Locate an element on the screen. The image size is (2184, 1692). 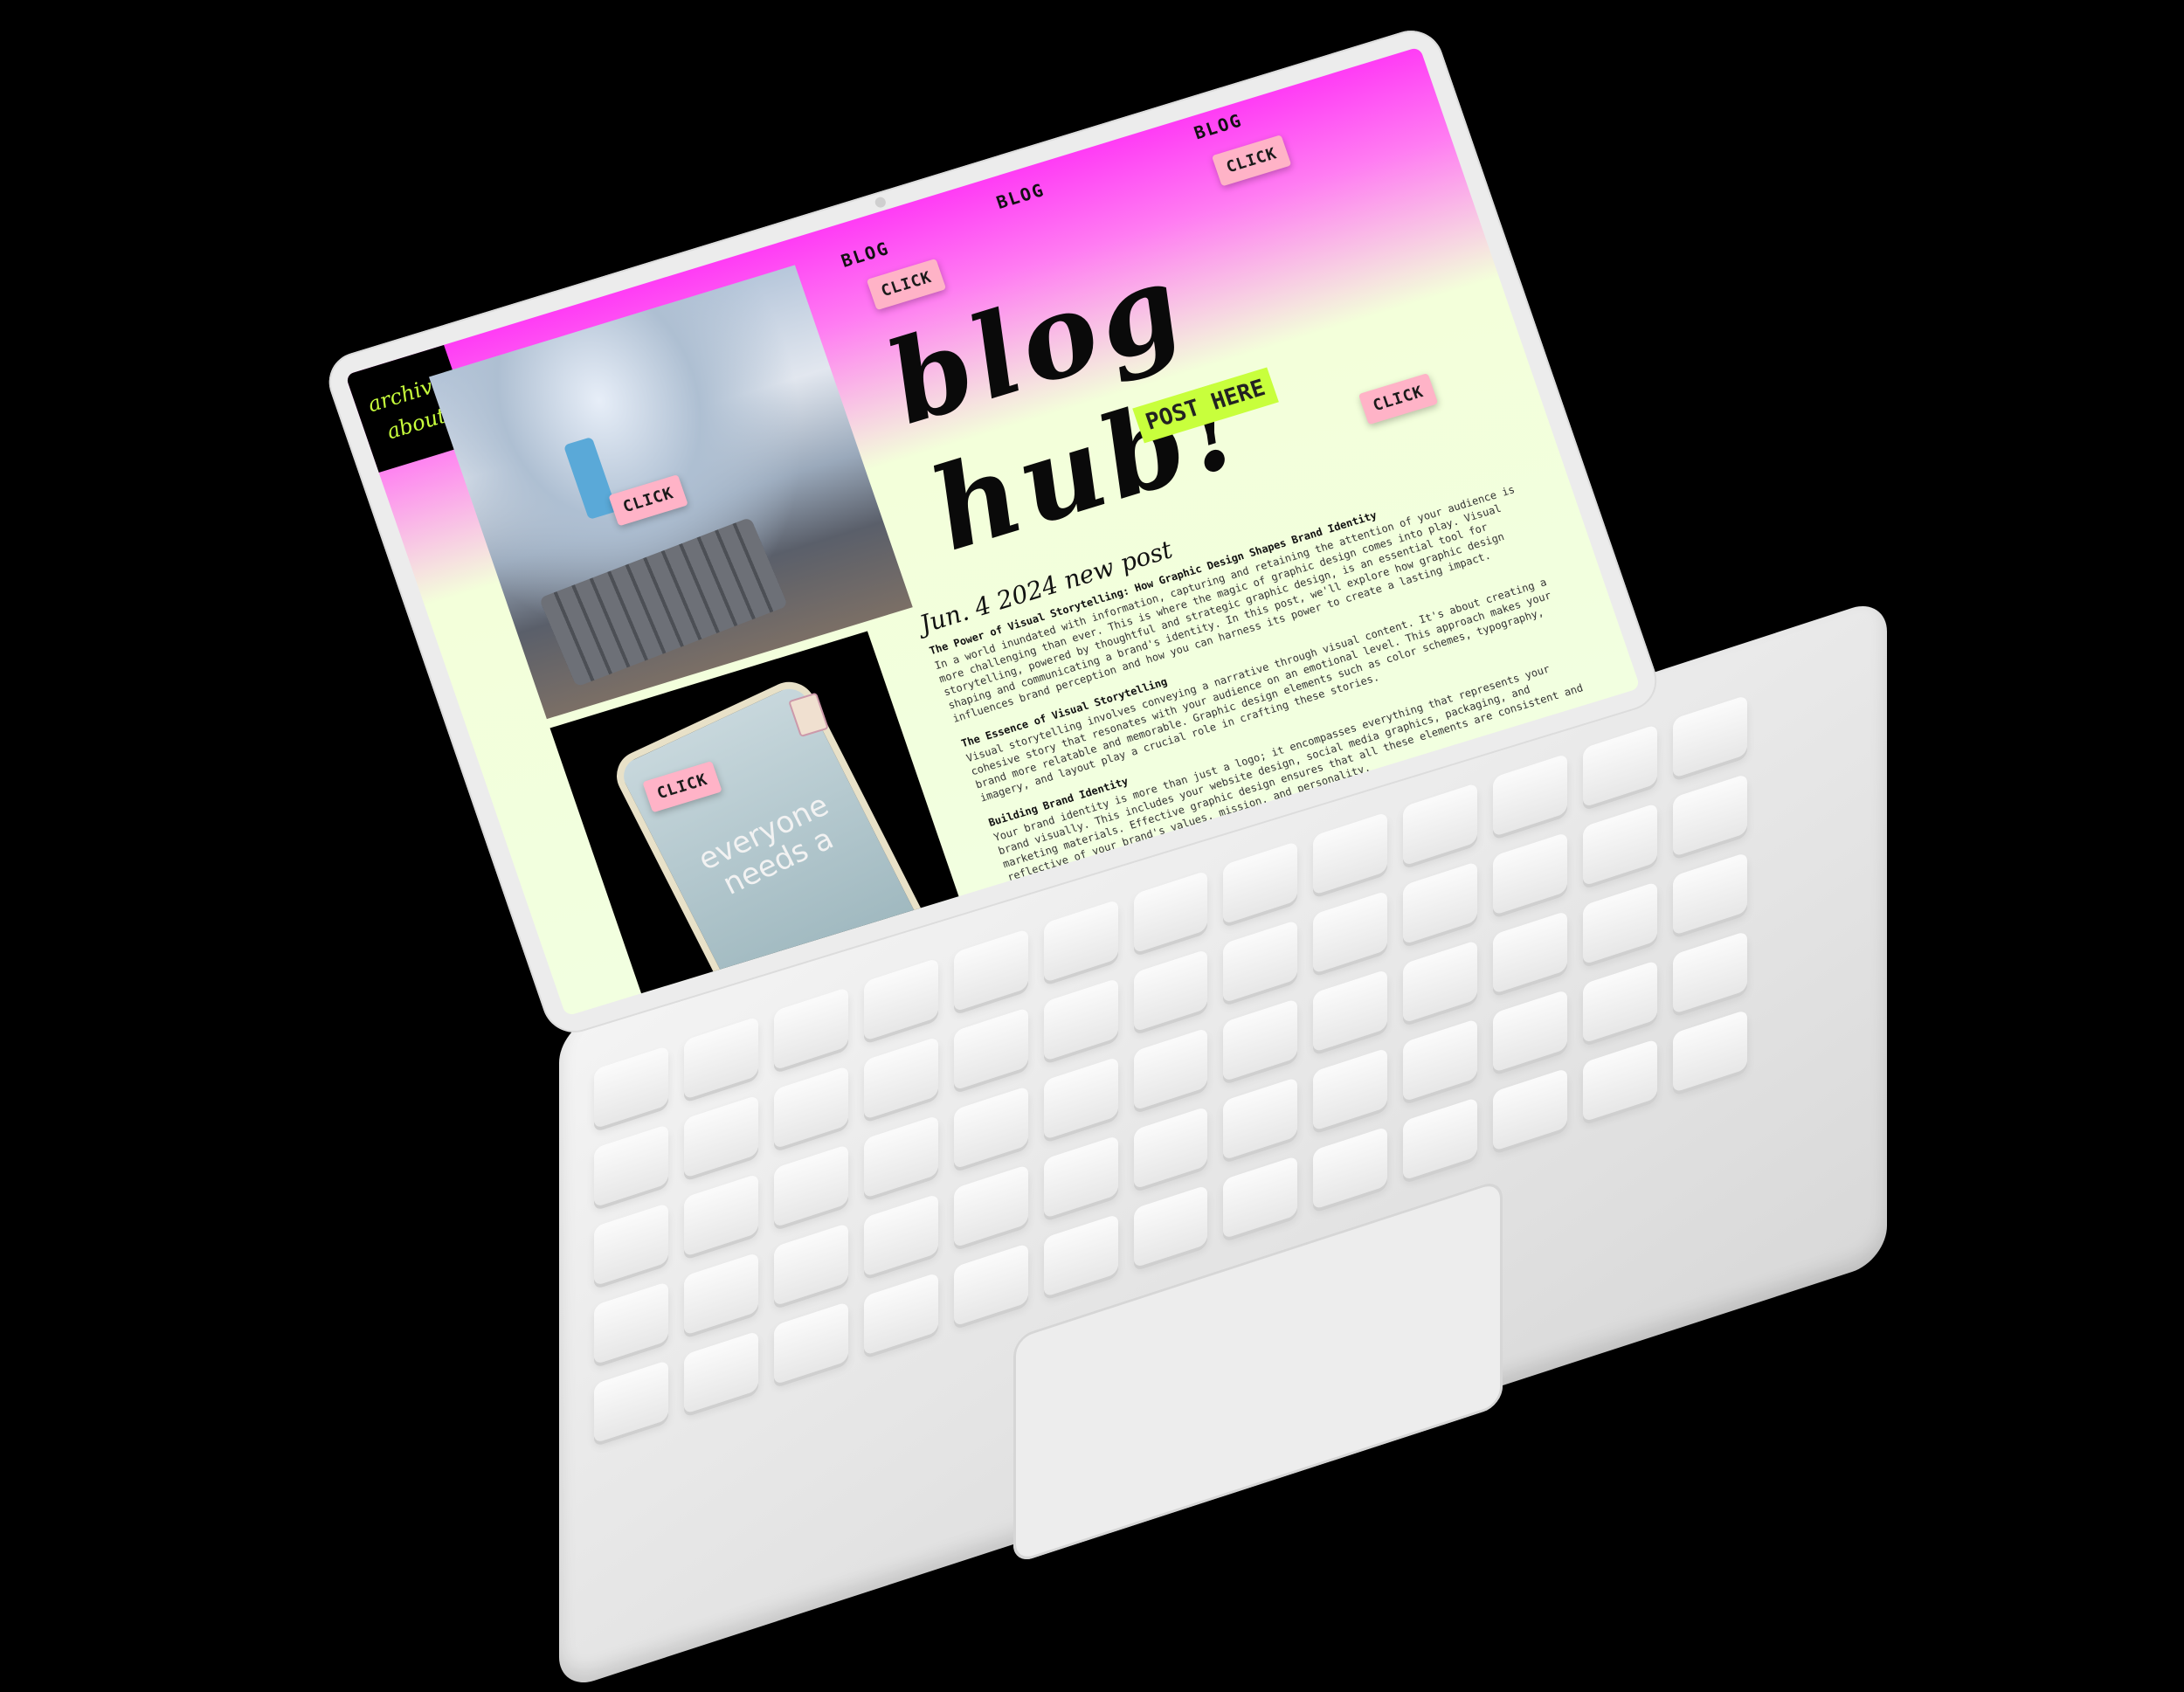
bottle-shape is located at coordinates (590, 479).